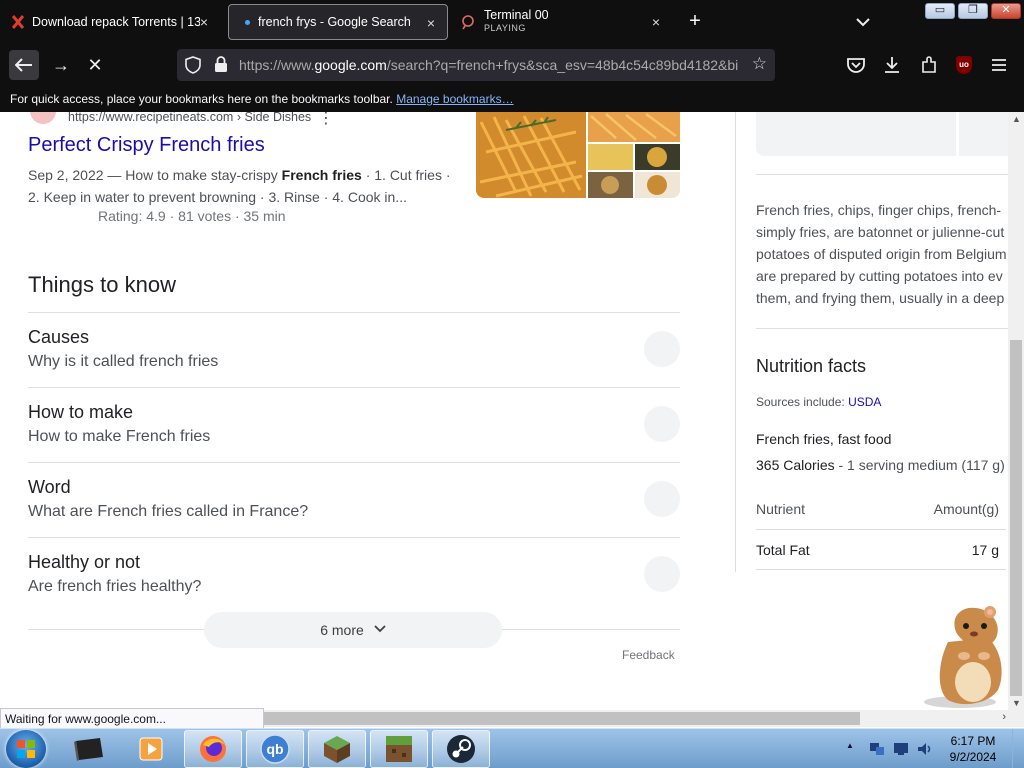 This screenshot has width=1024, height=768. Describe the element at coordinates (823, 439) in the screenshot. I see `nutrition-food-select: French fries, fast food` at that location.